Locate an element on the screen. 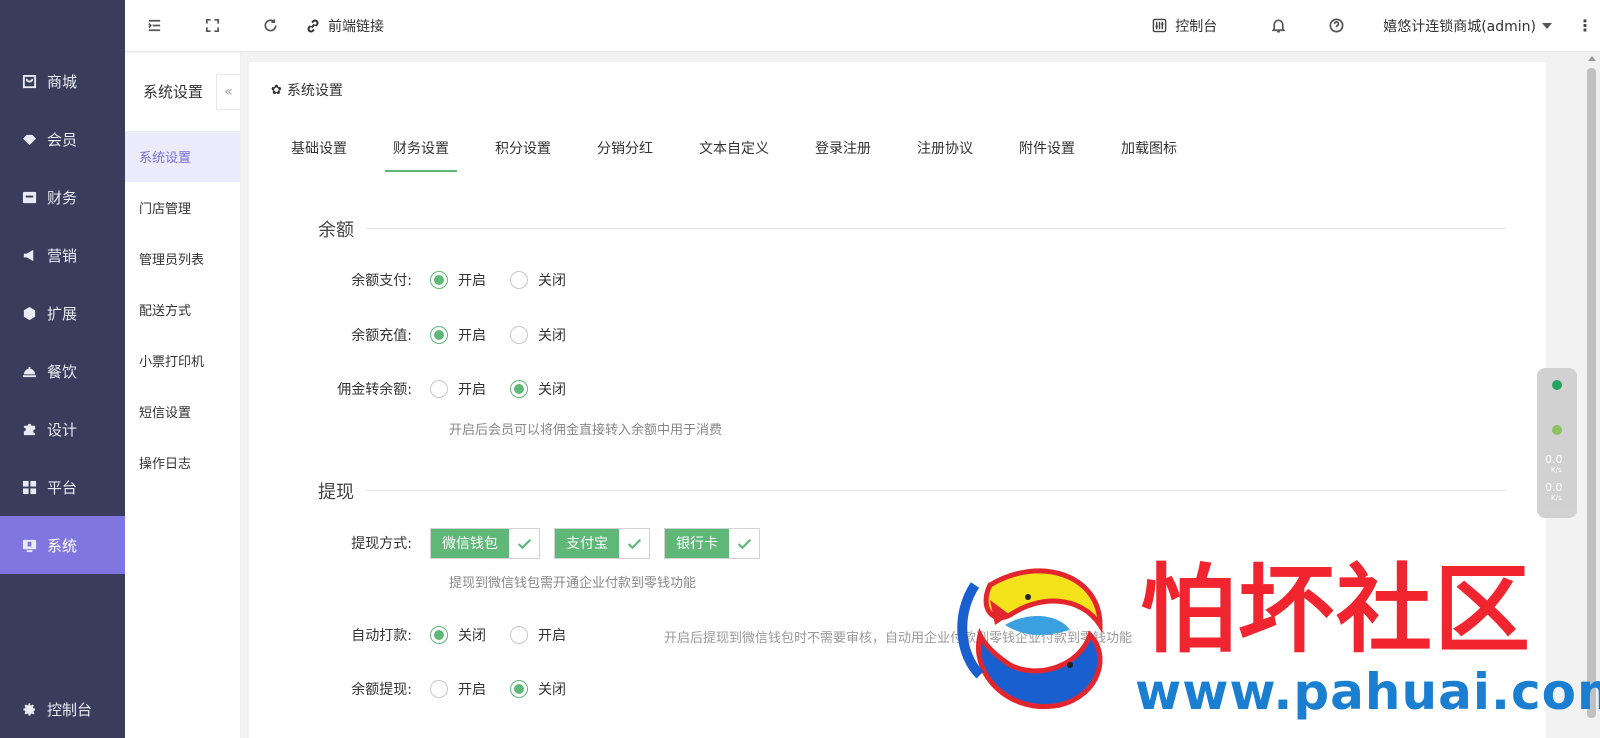  balance-pay-on-radio: 开启 is located at coordinates (458, 280).